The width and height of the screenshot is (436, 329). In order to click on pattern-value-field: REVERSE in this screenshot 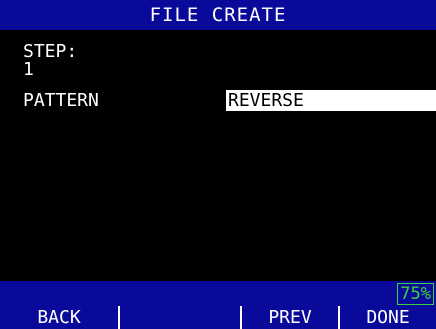, I will do `click(331, 100)`.